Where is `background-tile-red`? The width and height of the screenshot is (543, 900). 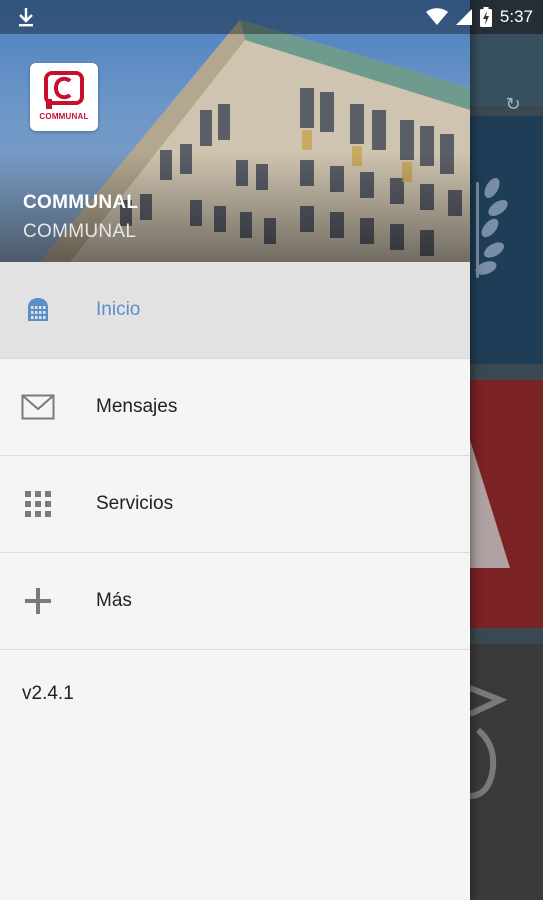
background-tile-red is located at coordinates (506, 504).